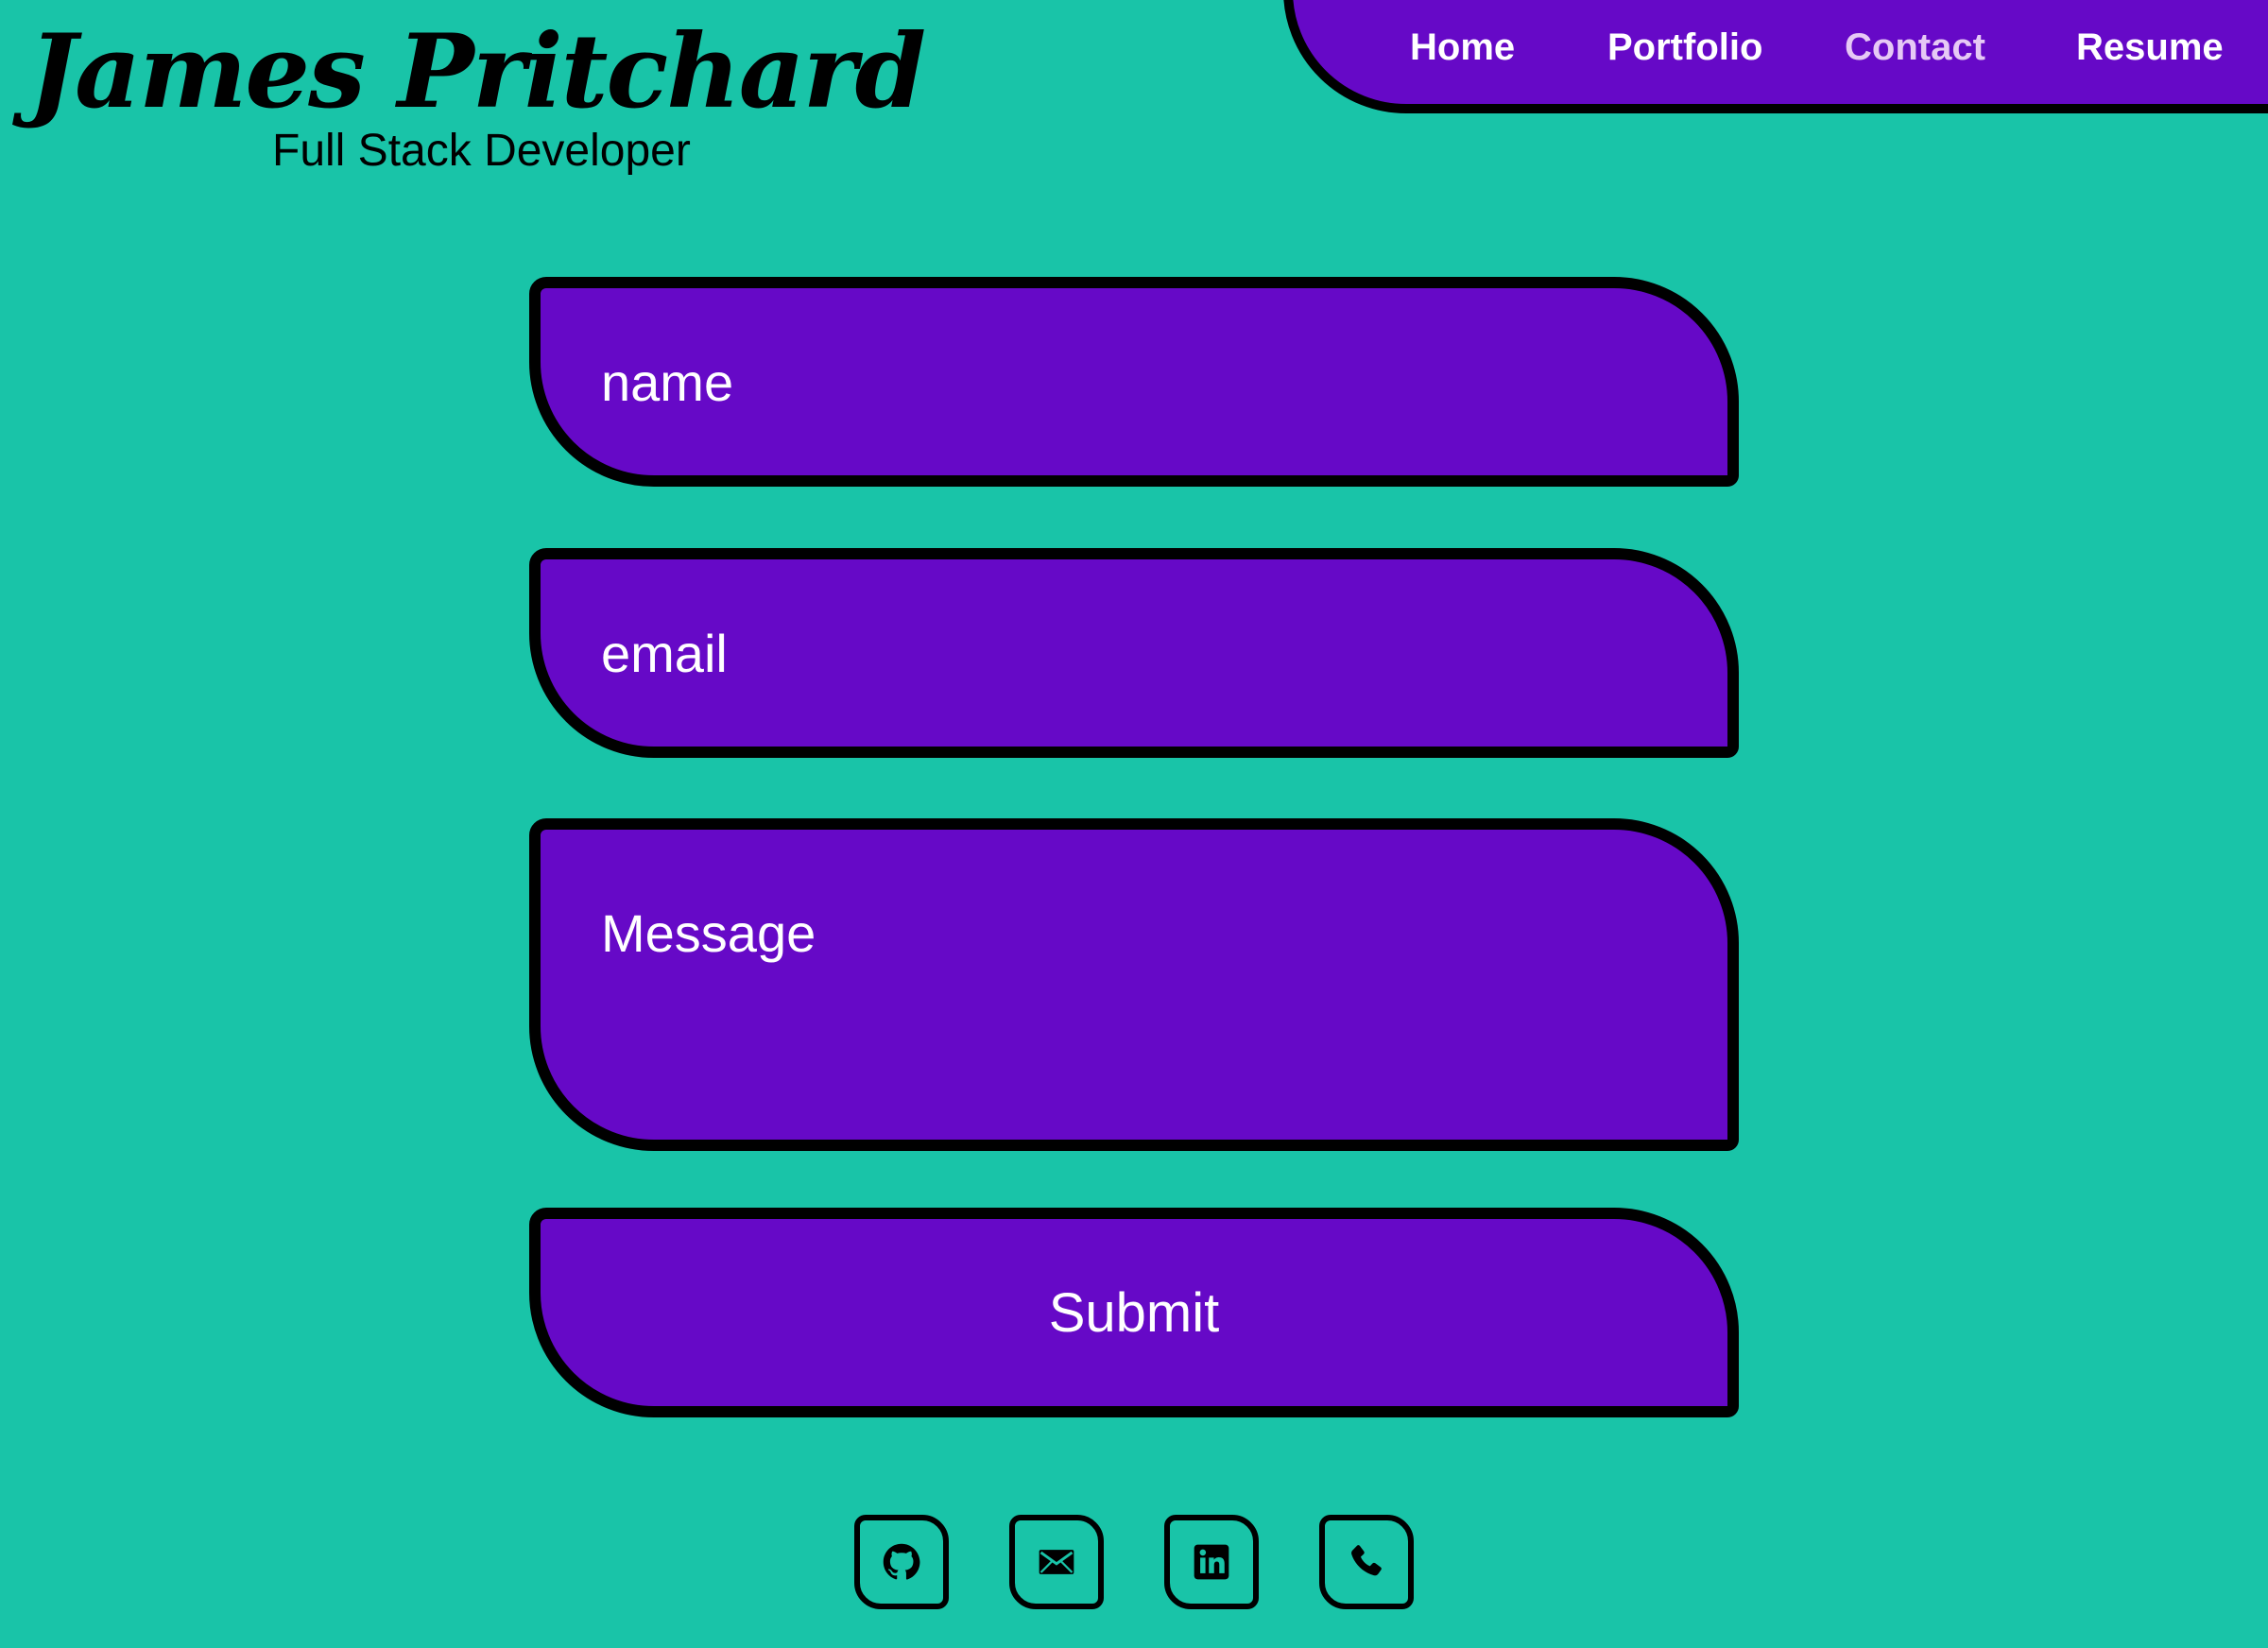 This screenshot has height=1648, width=2268. I want to click on email-input, so click(1134, 653).